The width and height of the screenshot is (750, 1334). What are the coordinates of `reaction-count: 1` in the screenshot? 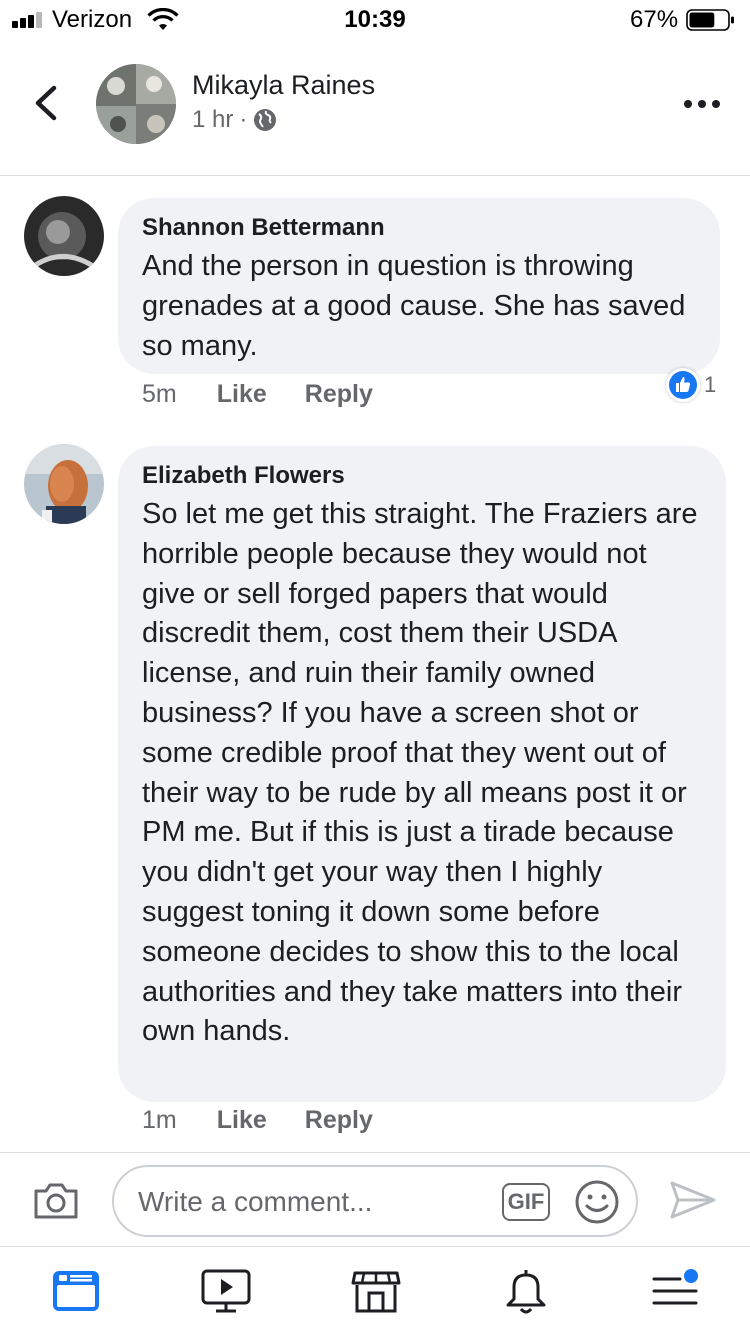 It's located at (710, 384).